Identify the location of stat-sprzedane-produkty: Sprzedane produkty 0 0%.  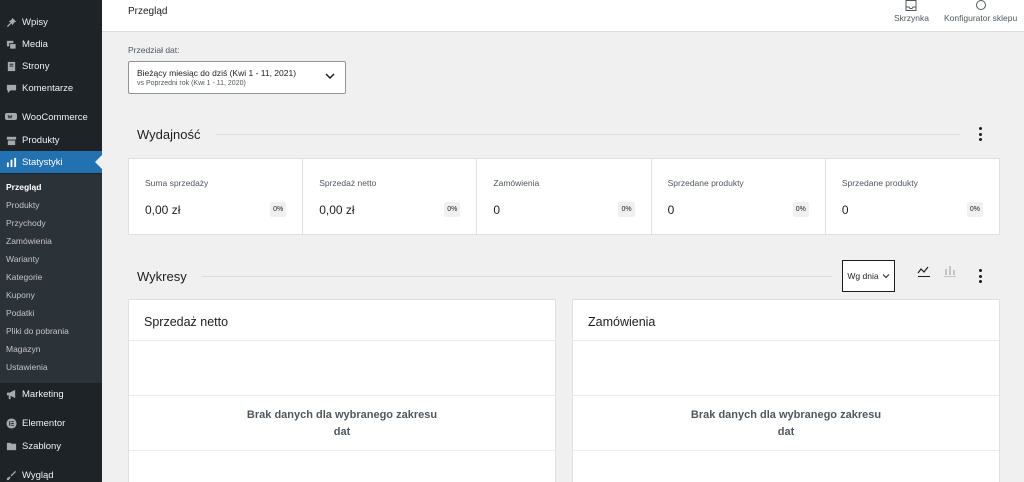
(739, 196).